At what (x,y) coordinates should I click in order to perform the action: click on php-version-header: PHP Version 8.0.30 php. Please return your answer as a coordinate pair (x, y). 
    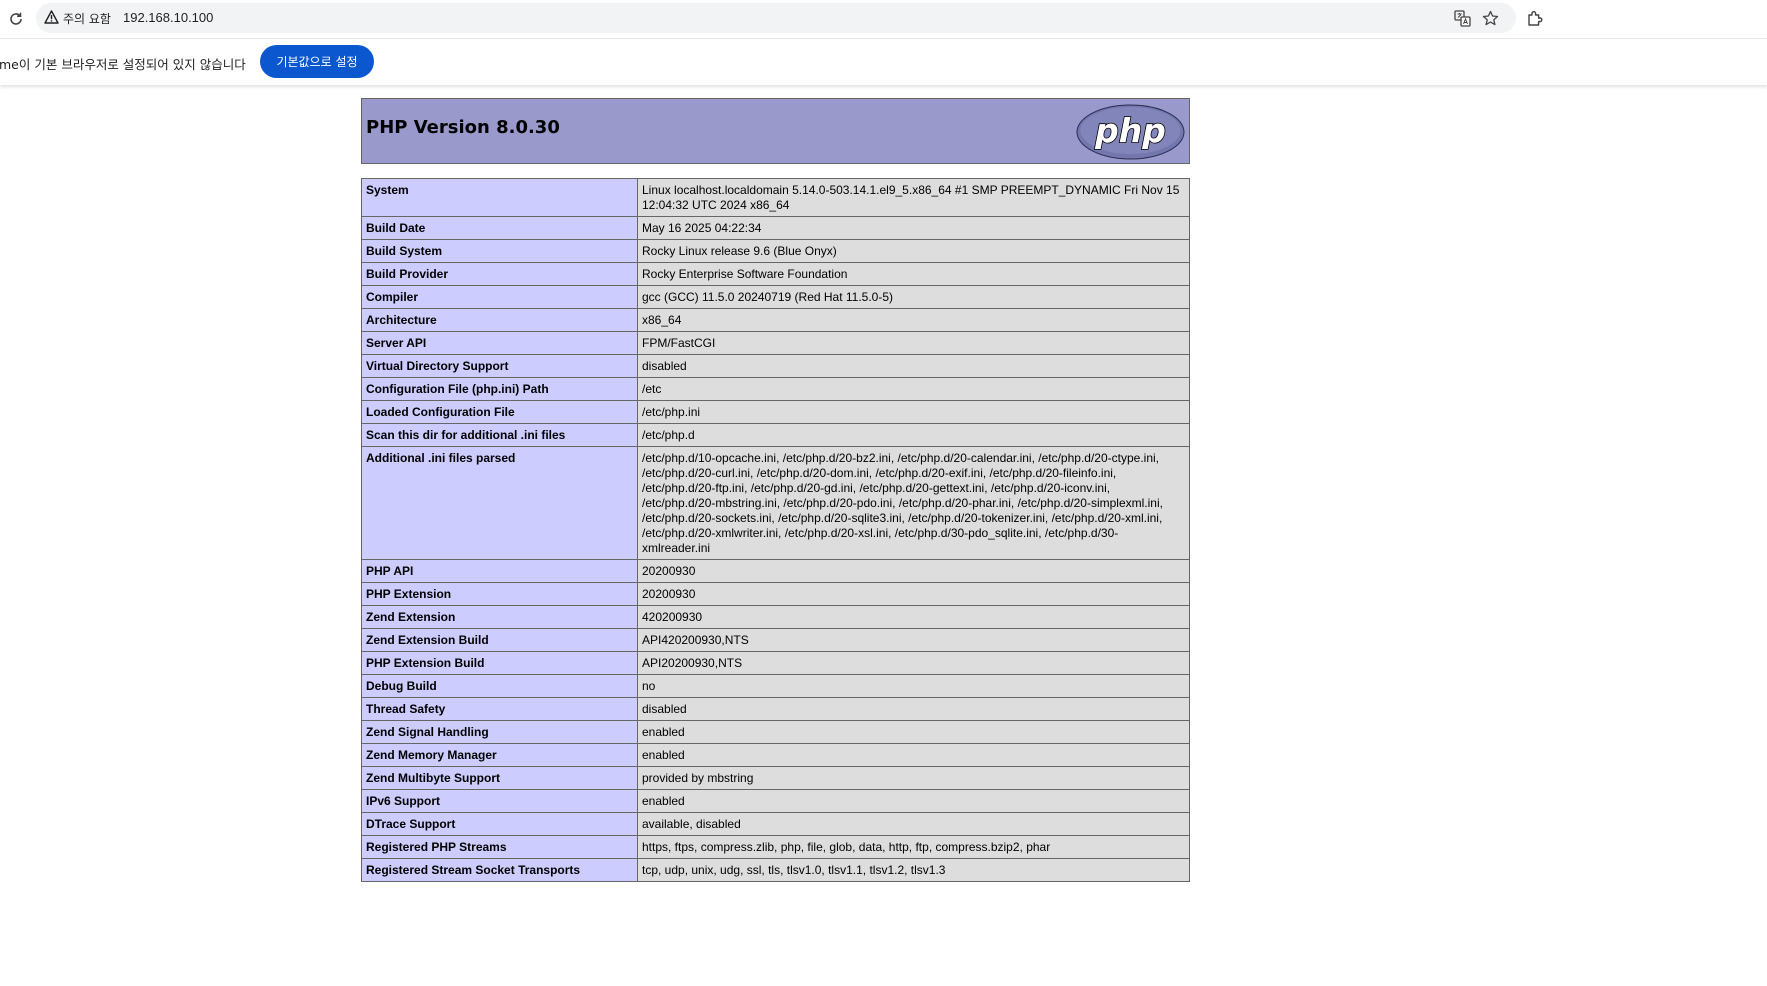
    Looking at the image, I should click on (775, 131).